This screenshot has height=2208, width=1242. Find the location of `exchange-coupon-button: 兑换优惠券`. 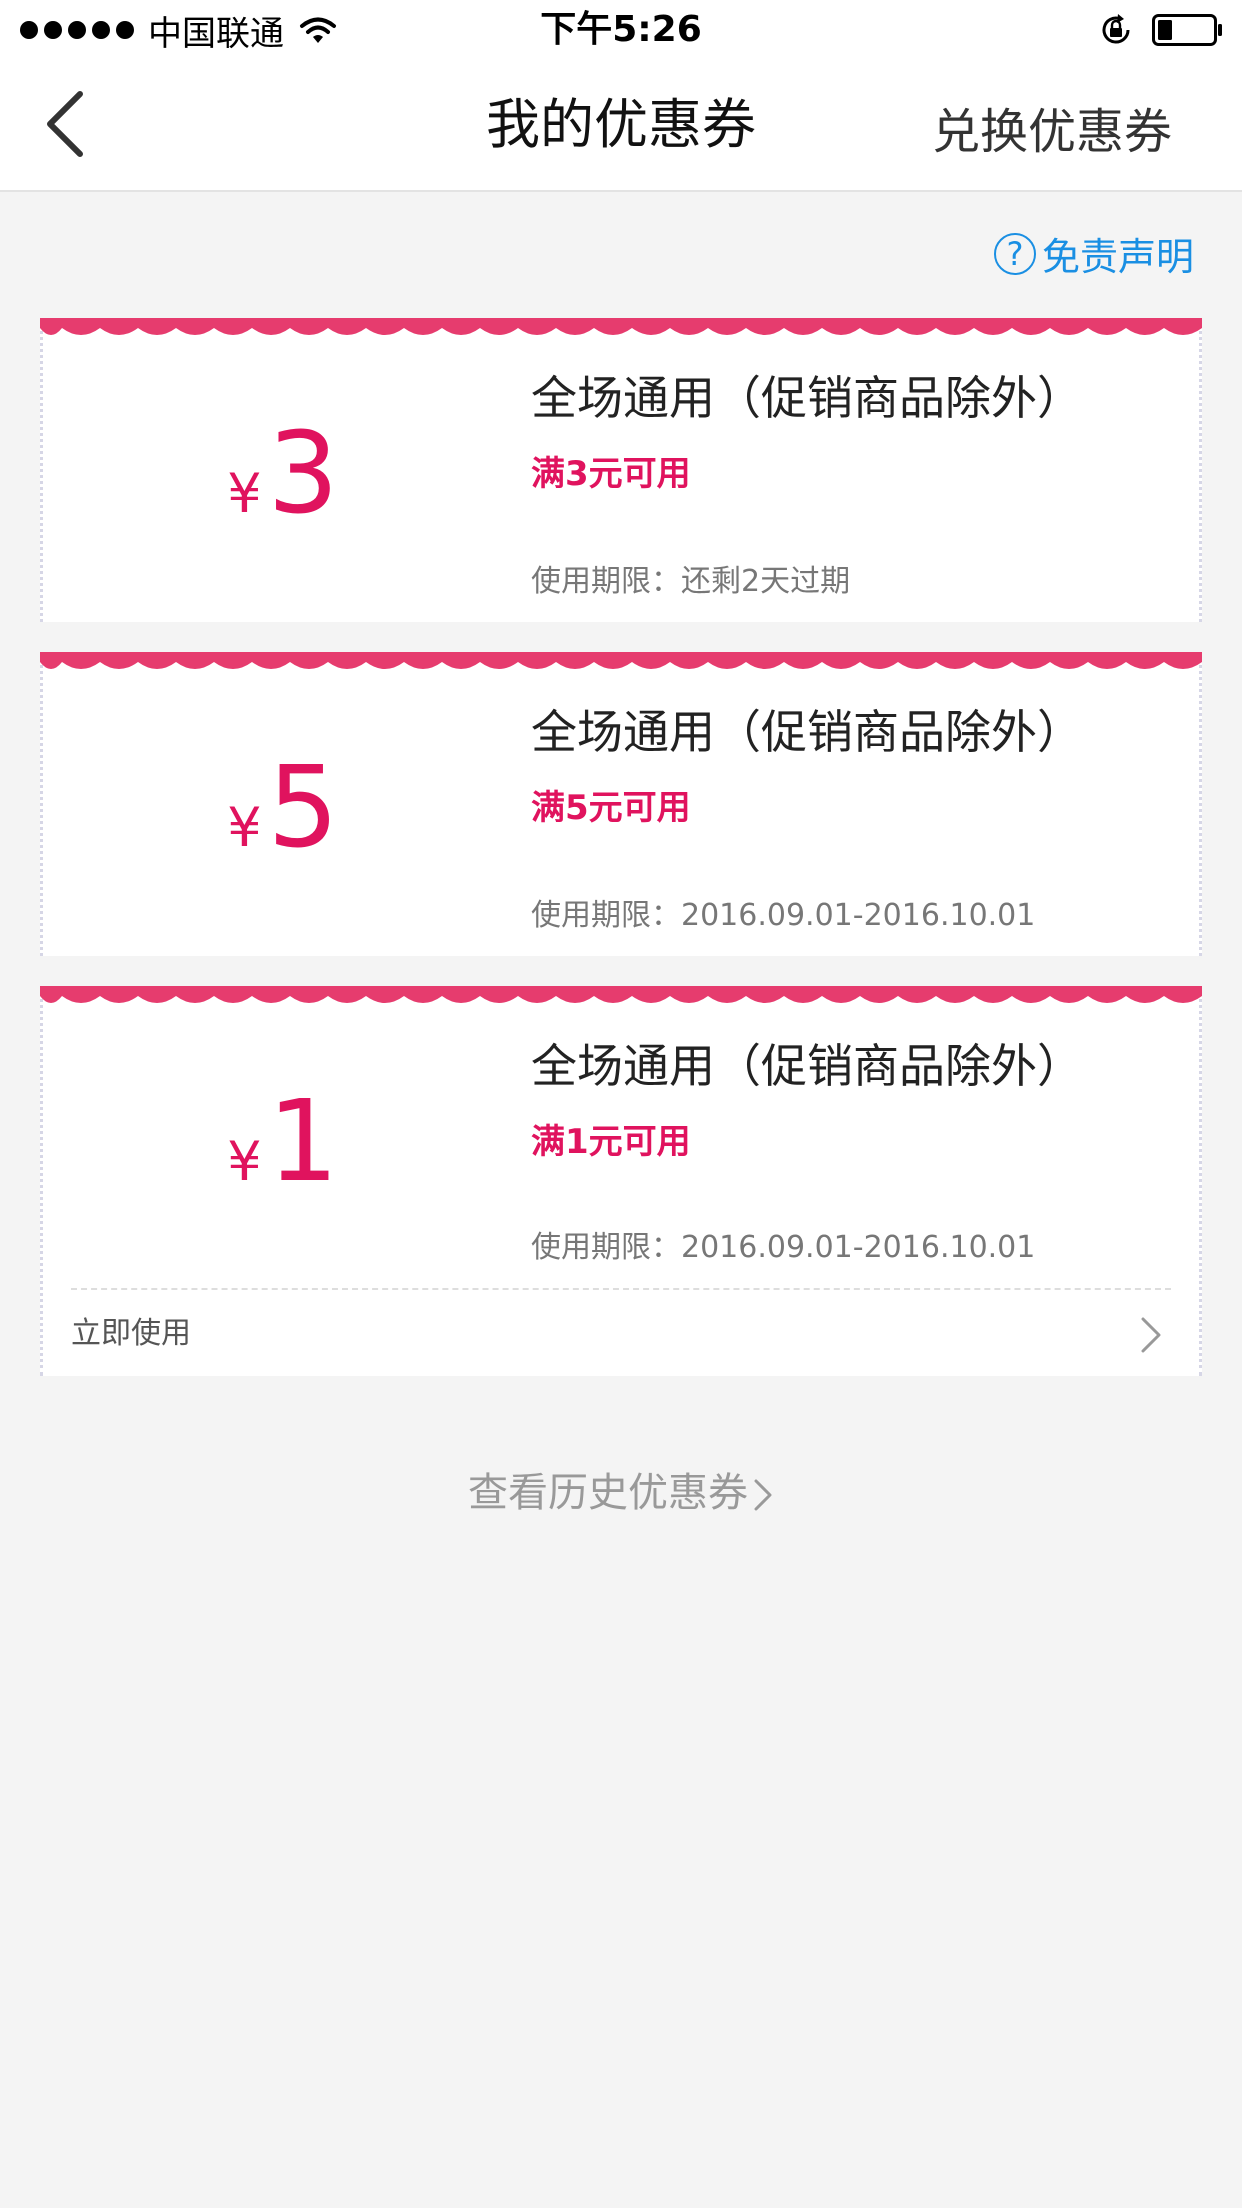

exchange-coupon-button: 兑换优惠券 is located at coordinates (1052, 132).